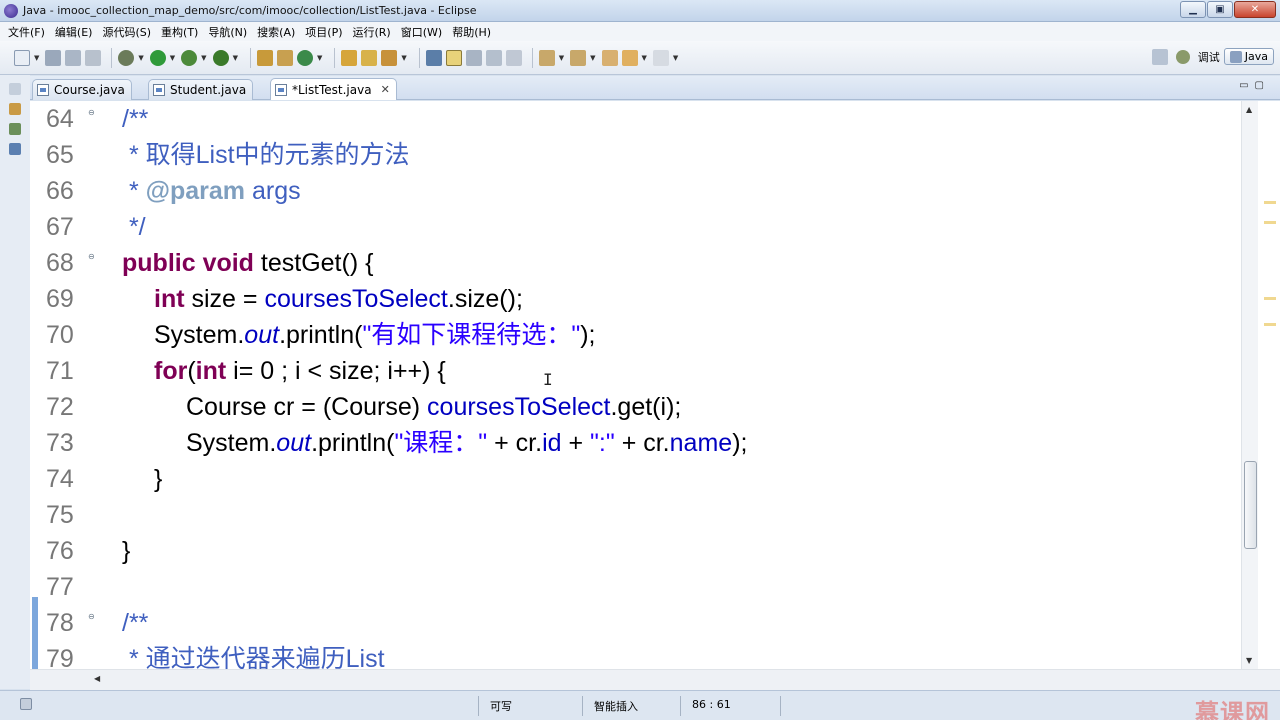 Image resolution: width=1280 pixels, height=720 pixels. Describe the element at coordinates (493, 57) in the screenshot. I see `show-whitespace-icon` at that location.